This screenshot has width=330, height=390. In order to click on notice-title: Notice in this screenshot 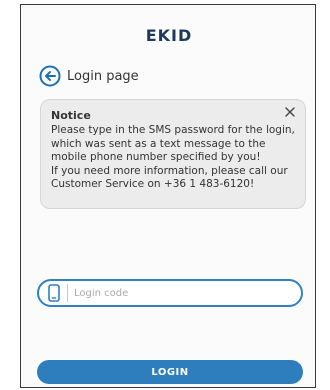, I will do `click(71, 115)`.